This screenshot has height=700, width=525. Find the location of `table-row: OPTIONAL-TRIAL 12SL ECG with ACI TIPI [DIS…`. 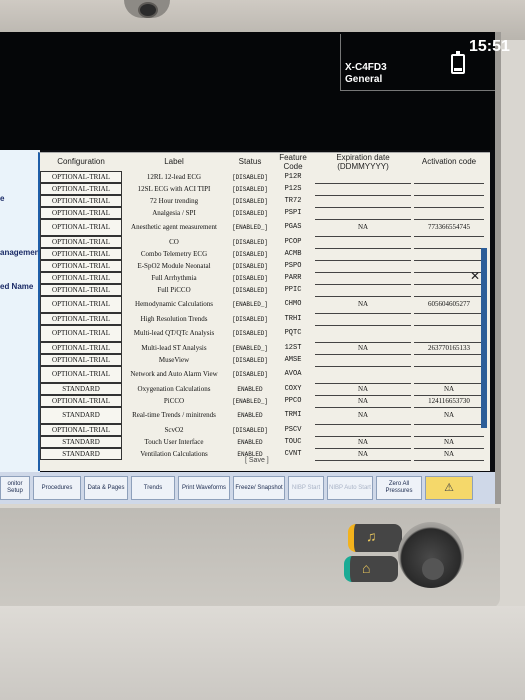

table-row: OPTIONAL-TRIAL 12SL ECG with ACI TIPI [DIS… is located at coordinates (262, 189).